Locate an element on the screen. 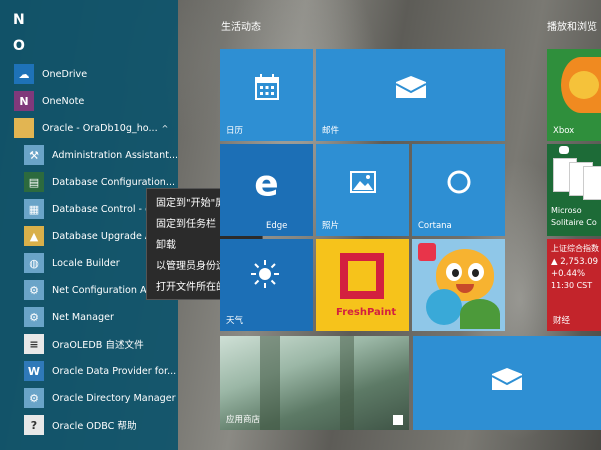 The height and width of the screenshot is (450, 601). tile-label: Edge is located at coordinates (277, 226).